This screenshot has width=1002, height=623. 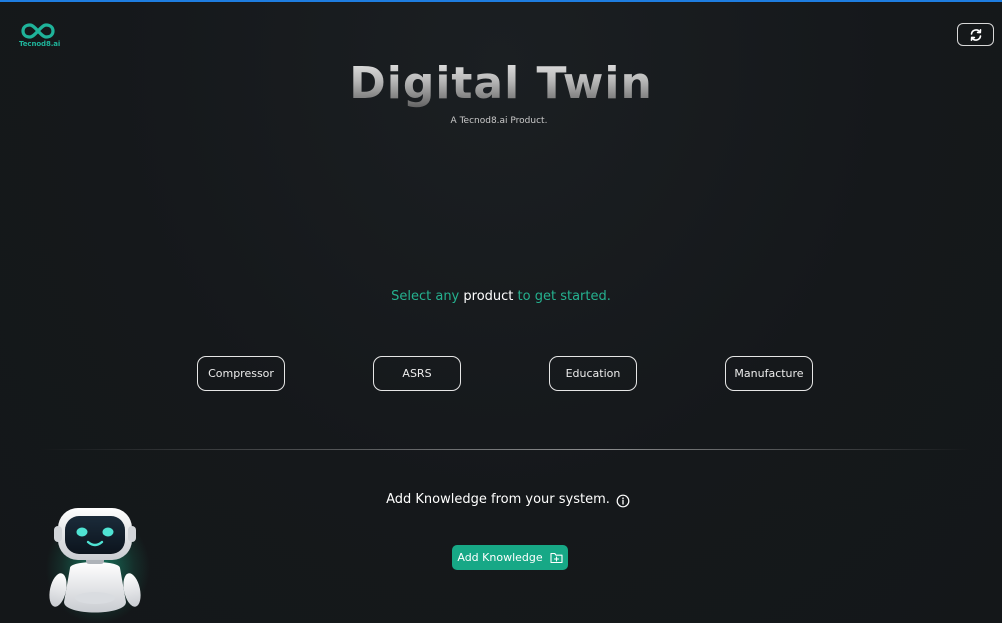 What do you see at coordinates (499, 121) in the screenshot?
I see `page-subtitle: A Tecnod8.ai Product.` at bounding box center [499, 121].